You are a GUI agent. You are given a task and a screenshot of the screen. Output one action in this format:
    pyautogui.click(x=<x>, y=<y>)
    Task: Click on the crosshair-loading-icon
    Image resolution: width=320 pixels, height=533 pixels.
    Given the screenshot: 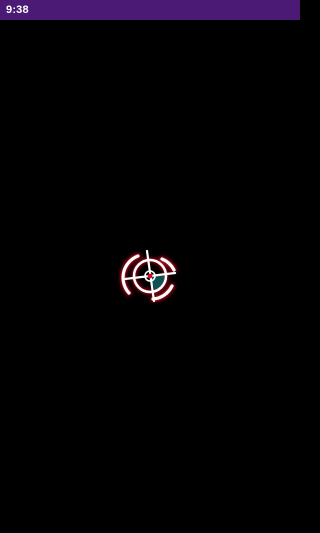 What is the action you would take?
    pyautogui.click(x=150, y=277)
    